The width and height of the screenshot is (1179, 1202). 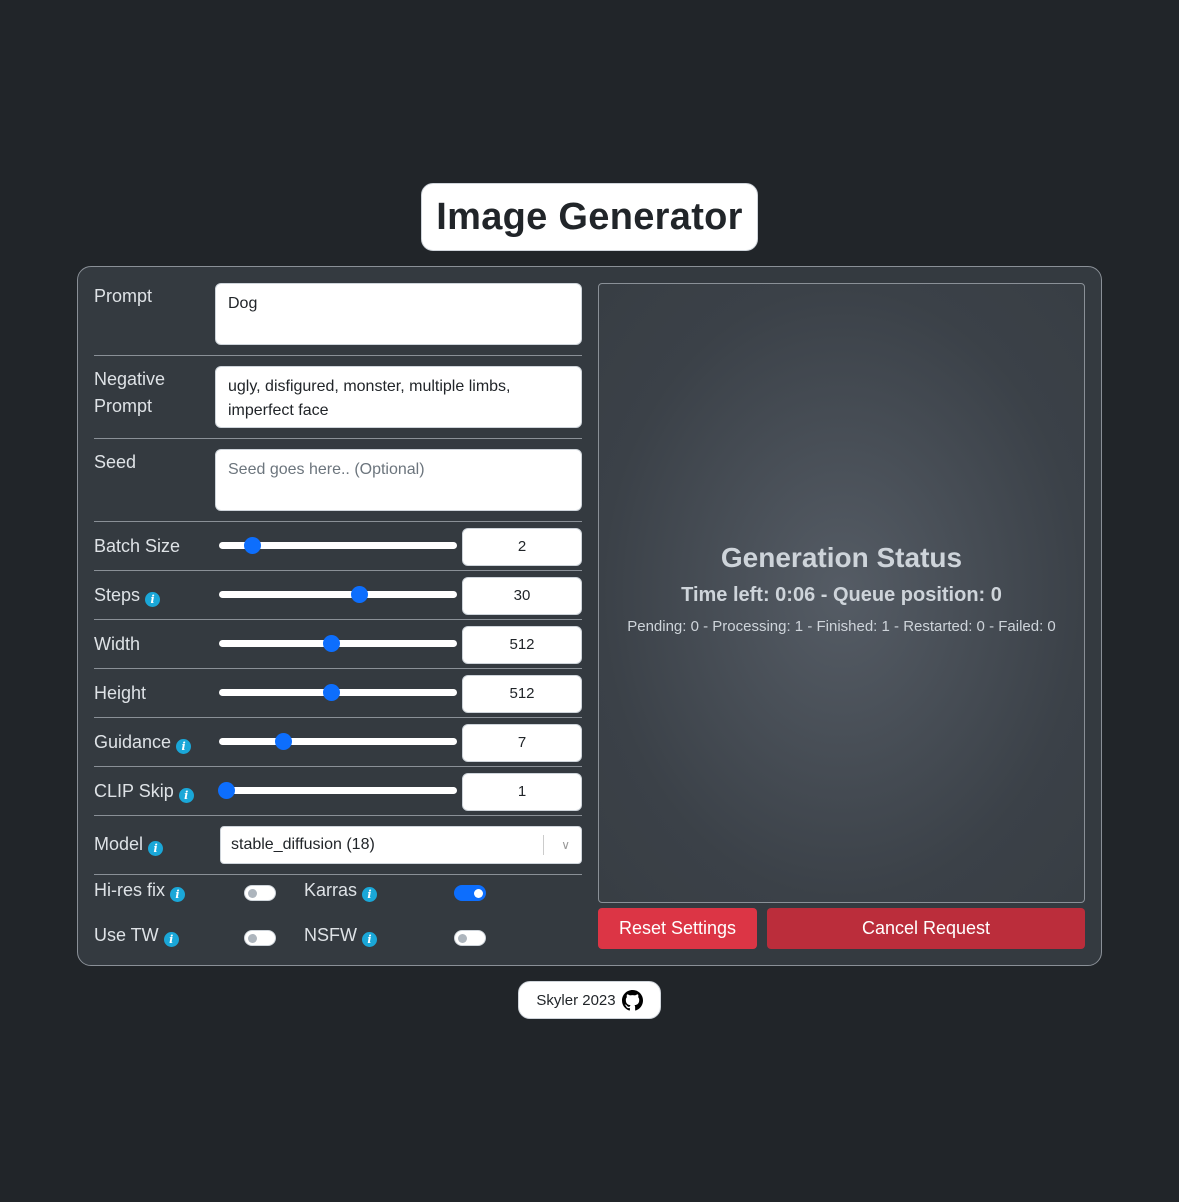 I want to click on steps-input: 30, so click(x=522, y=596).